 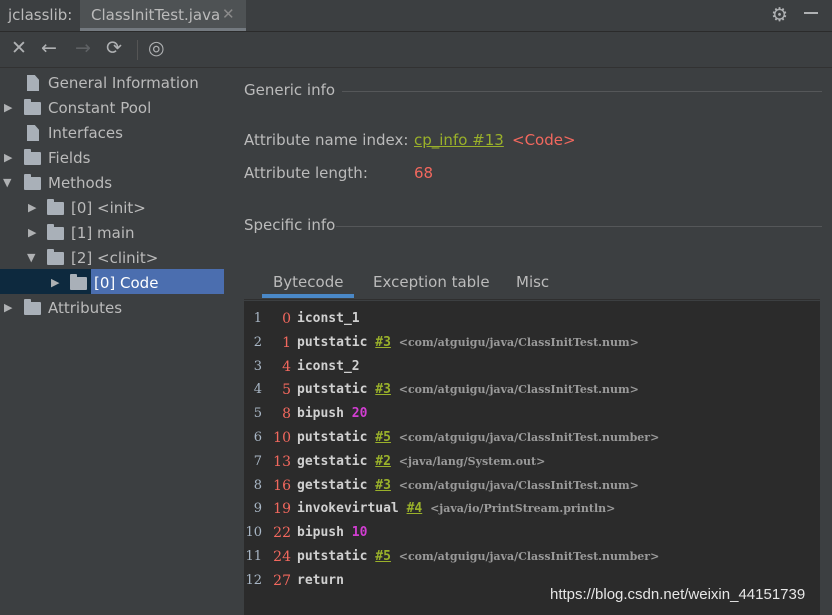 I want to click on active-tab-indicator, so click(x=308, y=296).